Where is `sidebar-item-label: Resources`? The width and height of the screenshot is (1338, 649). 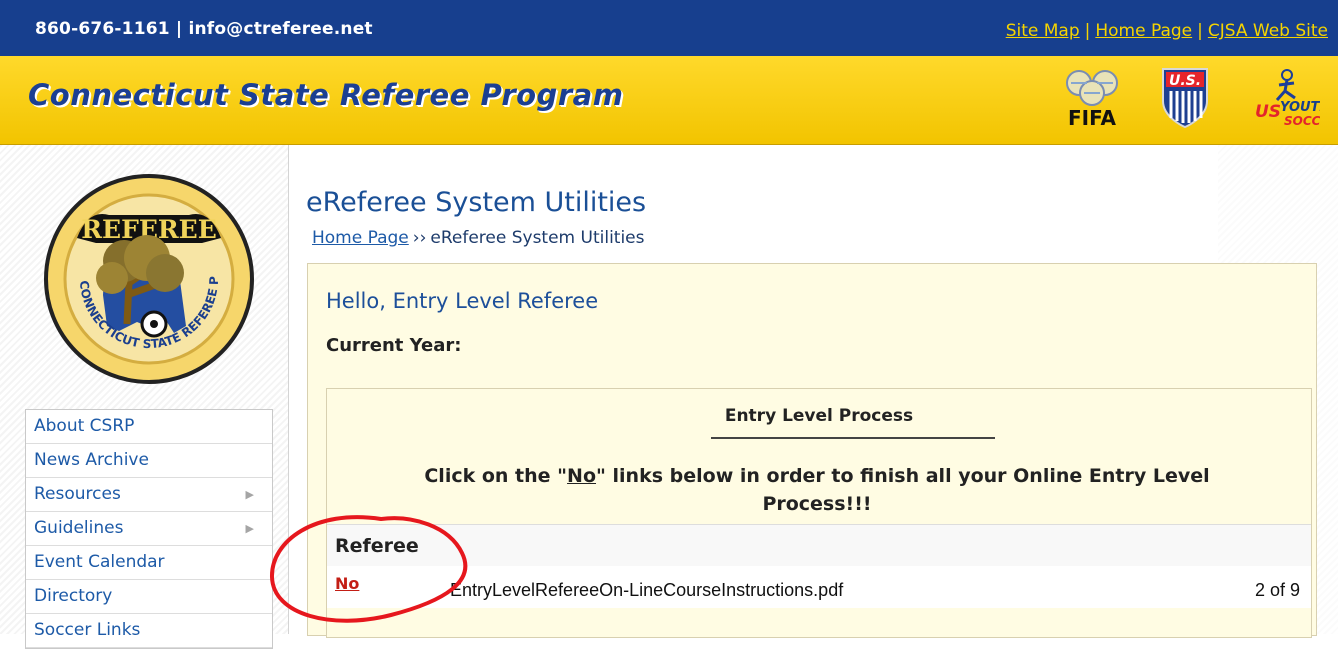 sidebar-item-label: Resources is located at coordinates (77, 494).